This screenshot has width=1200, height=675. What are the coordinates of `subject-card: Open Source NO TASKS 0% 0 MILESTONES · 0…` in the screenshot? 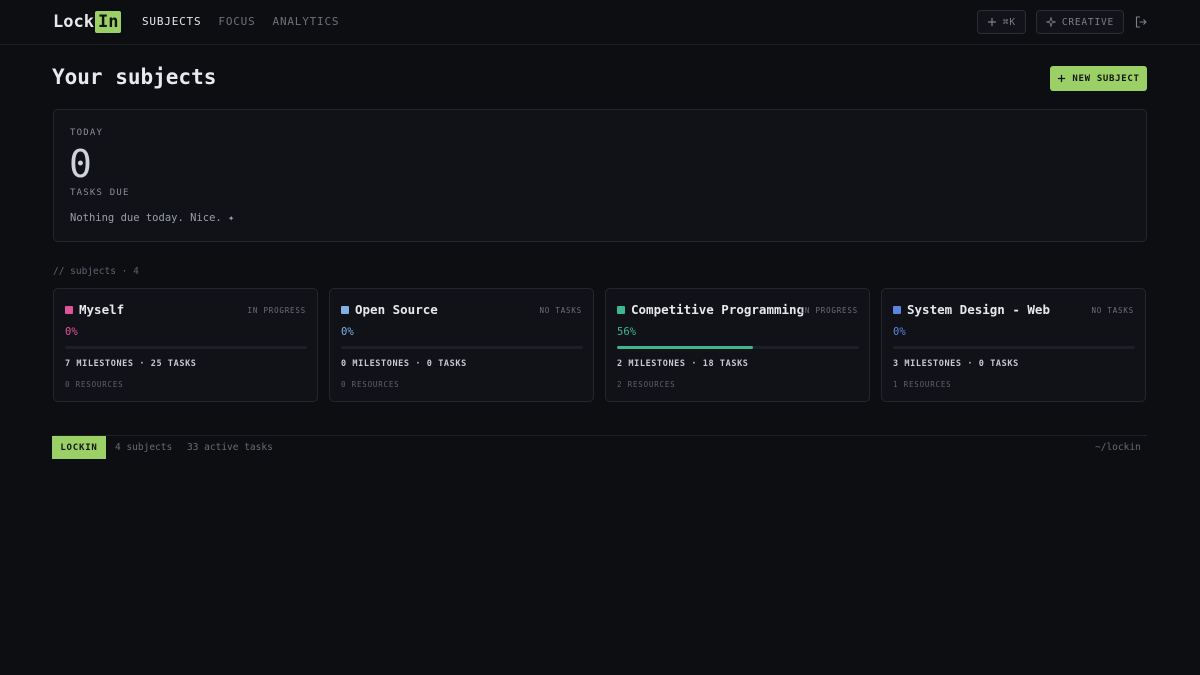 It's located at (461, 345).